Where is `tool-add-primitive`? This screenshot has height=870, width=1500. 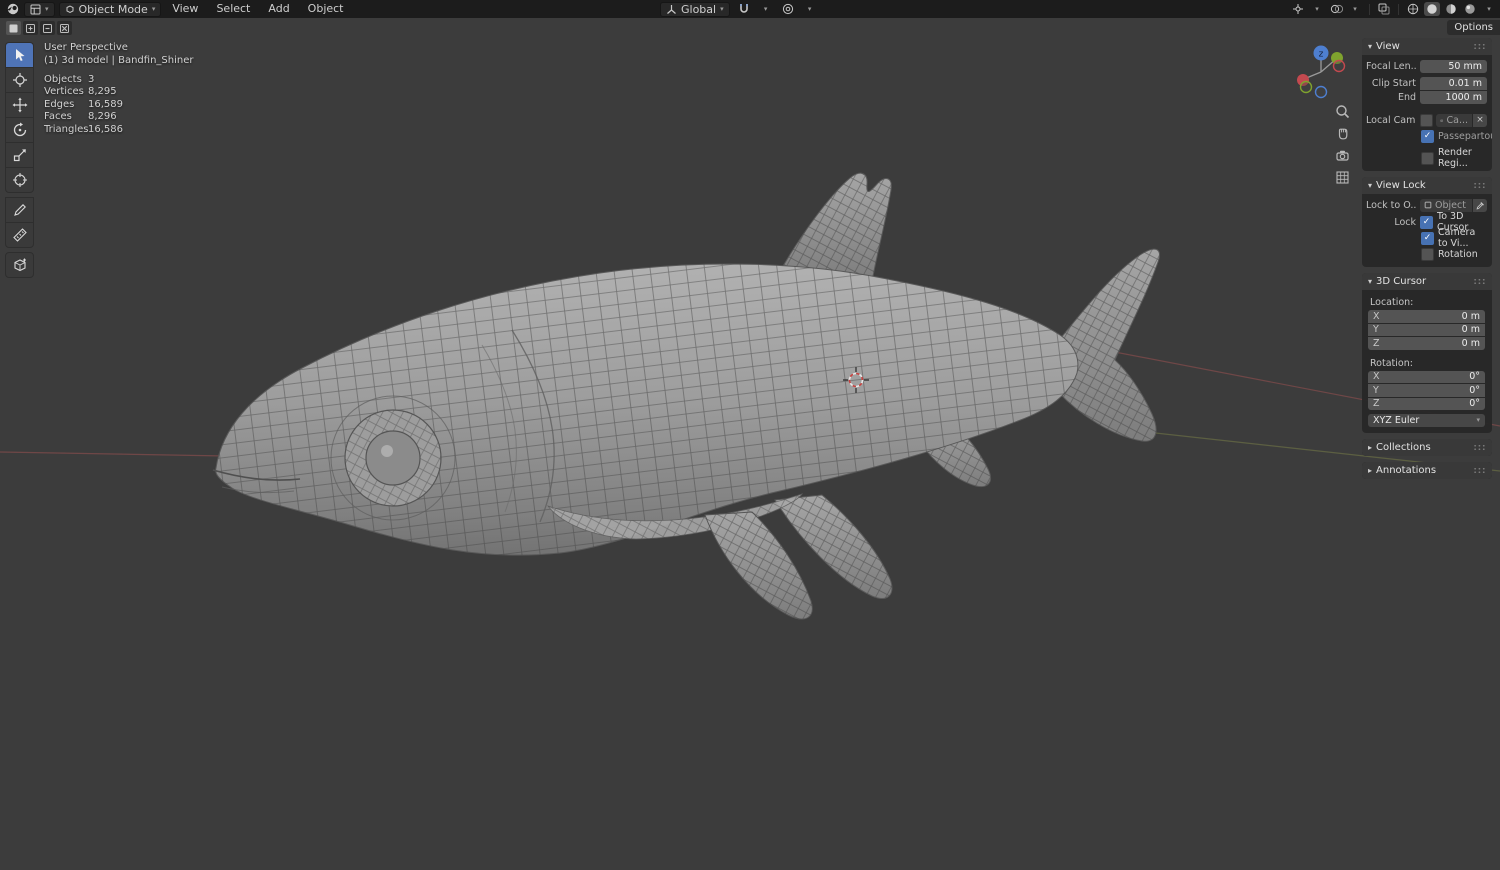
tool-add-primitive is located at coordinates (19, 265).